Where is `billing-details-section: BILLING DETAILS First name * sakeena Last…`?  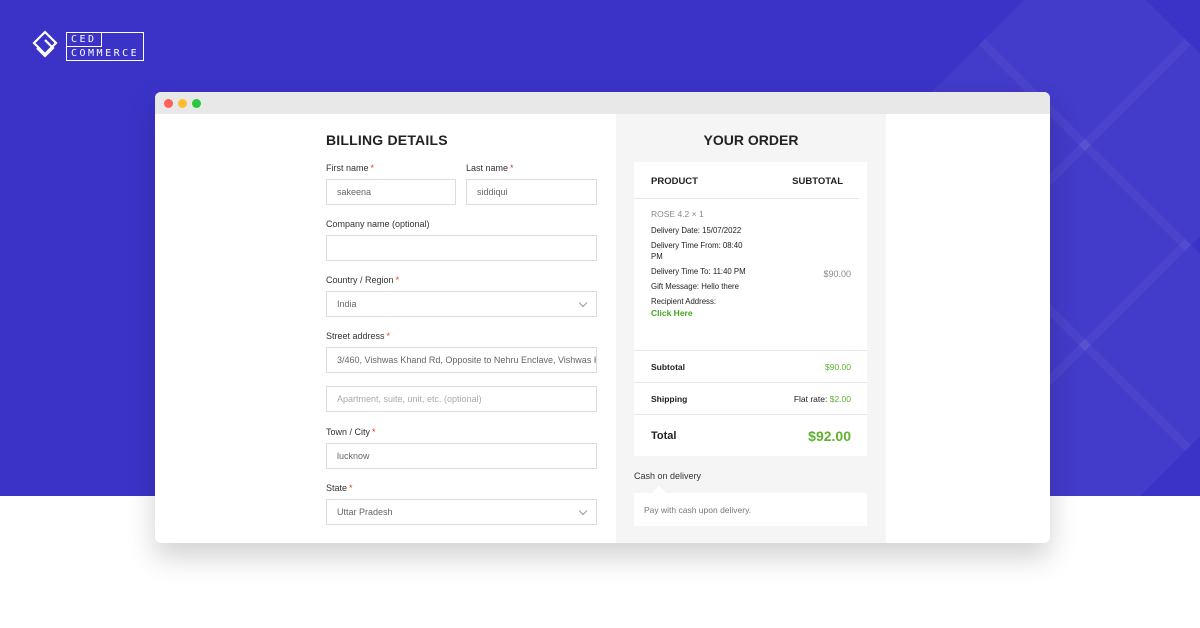 billing-details-section: BILLING DETAILS First name * sakeena Last… is located at coordinates (462, 319).